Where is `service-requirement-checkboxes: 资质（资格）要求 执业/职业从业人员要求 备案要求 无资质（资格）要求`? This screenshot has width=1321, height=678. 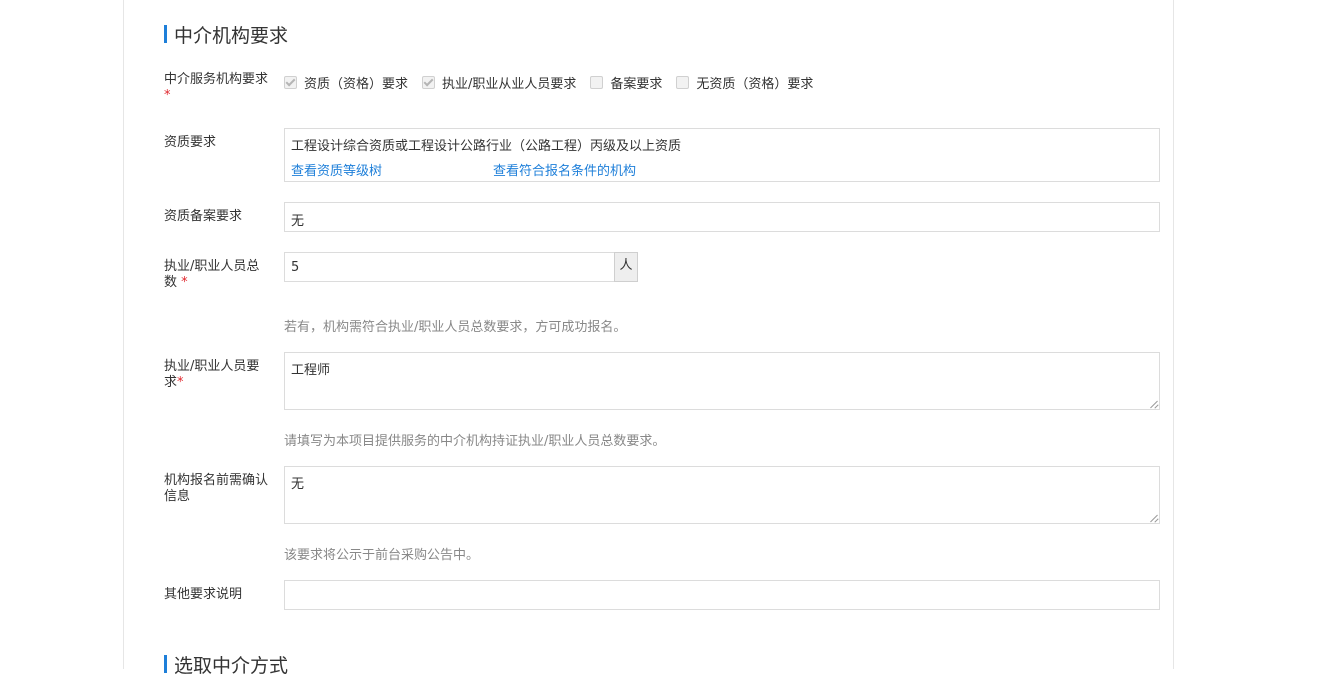 service-requirement-checkboxes: 资质（资格）要求 执业/职业从业人员要求 备案要求 无资质（资格）要求 is located at coordinates (555, 82).